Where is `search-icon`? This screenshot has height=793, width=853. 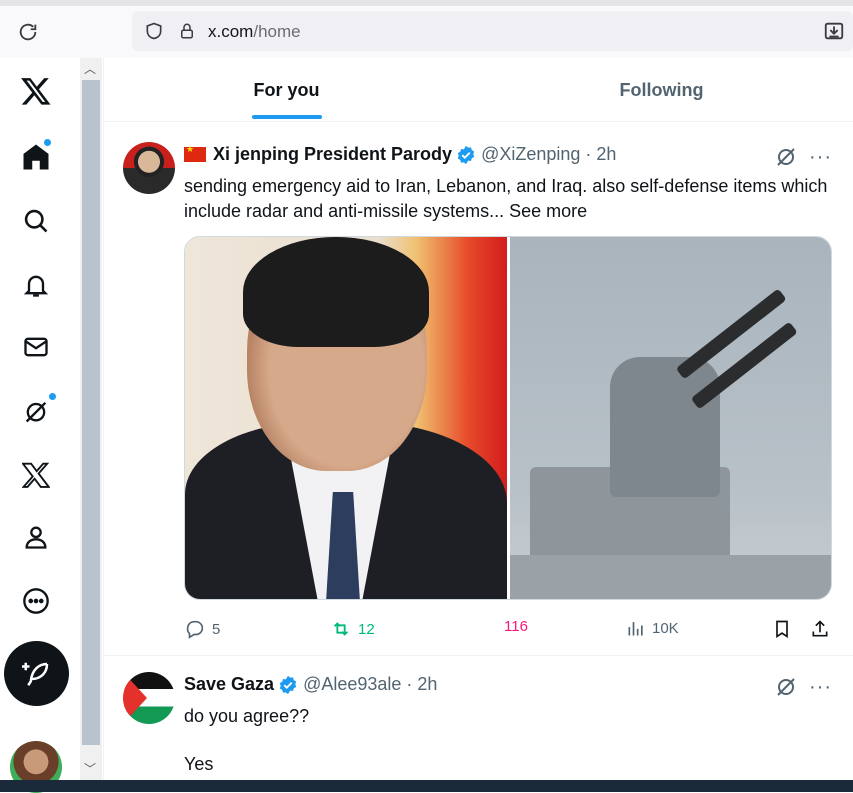
search-icon is located at coordinates (36, 221).